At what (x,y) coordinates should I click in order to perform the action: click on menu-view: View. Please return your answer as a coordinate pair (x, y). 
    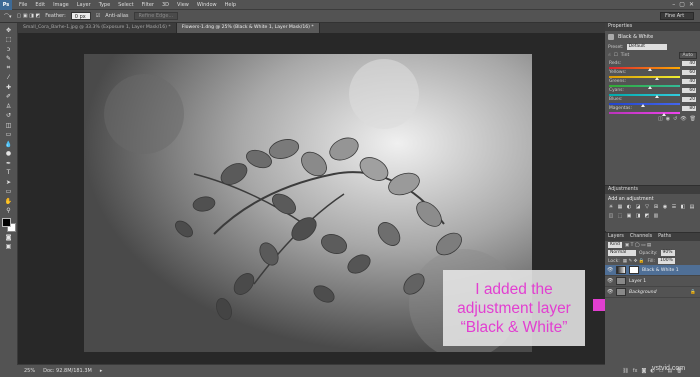
    Looking at the image, I should click on (183, 5).